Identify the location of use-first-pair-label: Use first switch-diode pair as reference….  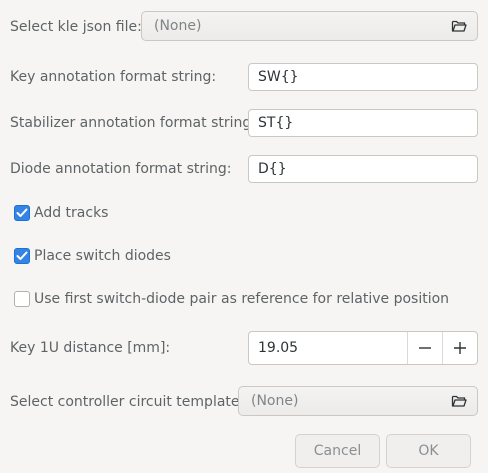
(242, 299).